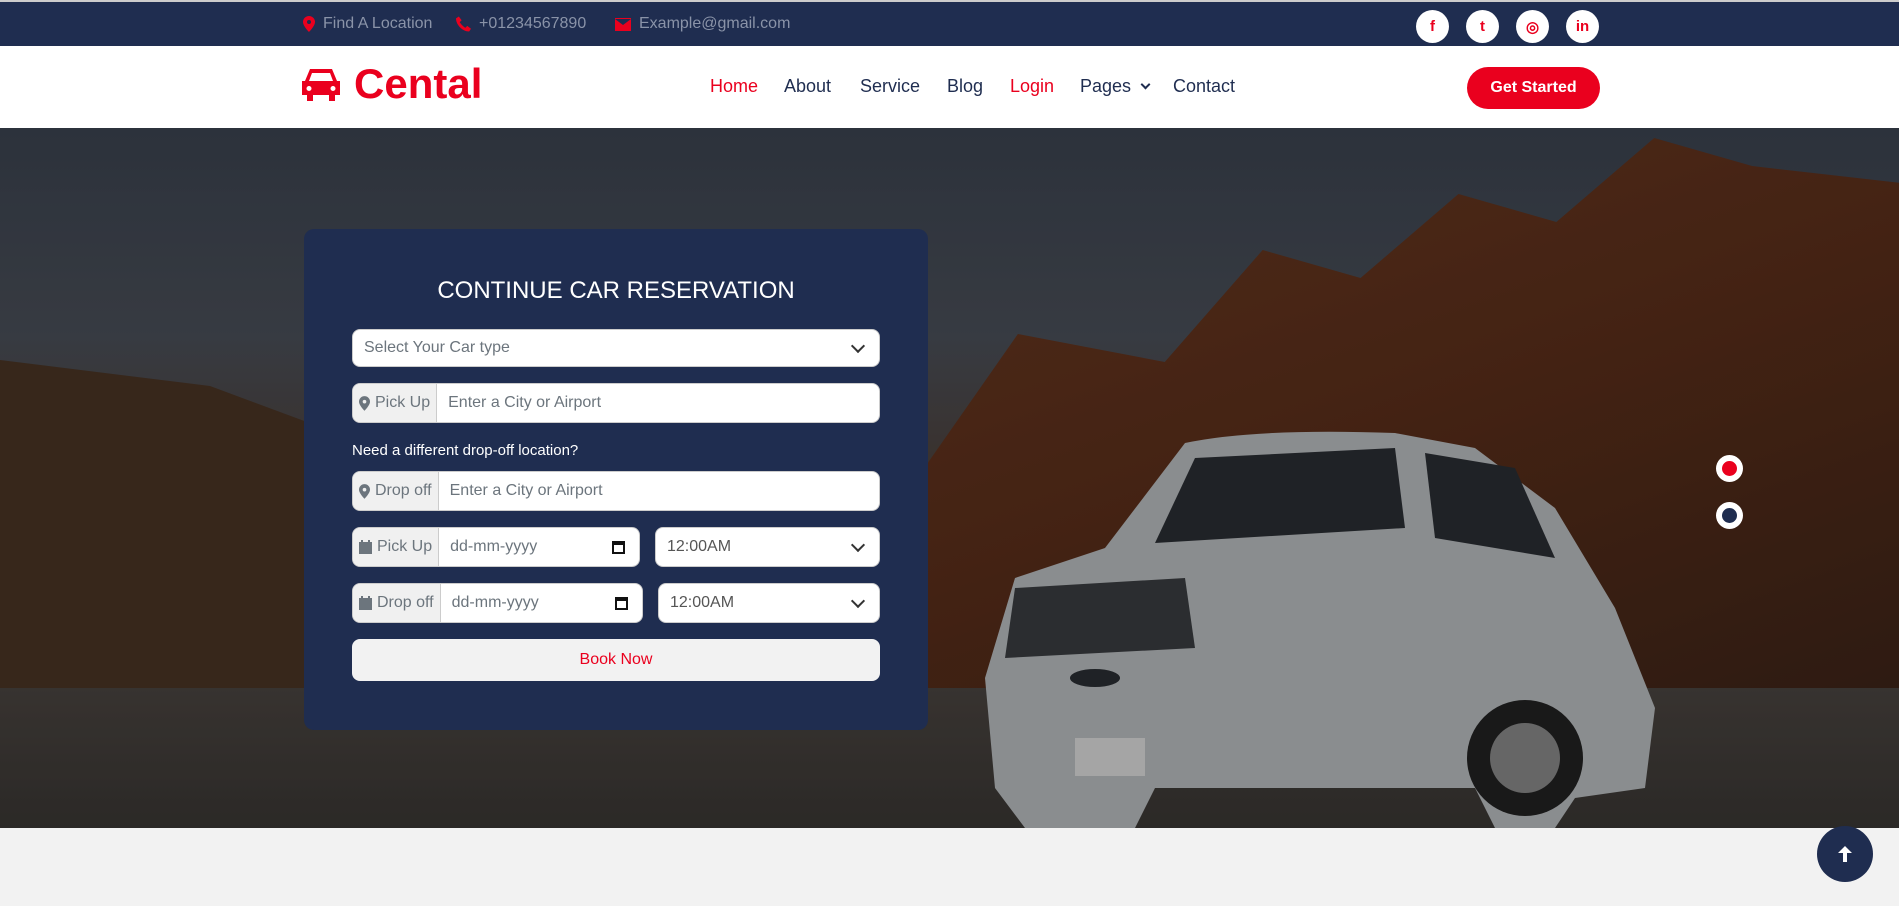 This screenshot has height=906, width=1899. I want to click on nav-service: Service, so click(890, 86).